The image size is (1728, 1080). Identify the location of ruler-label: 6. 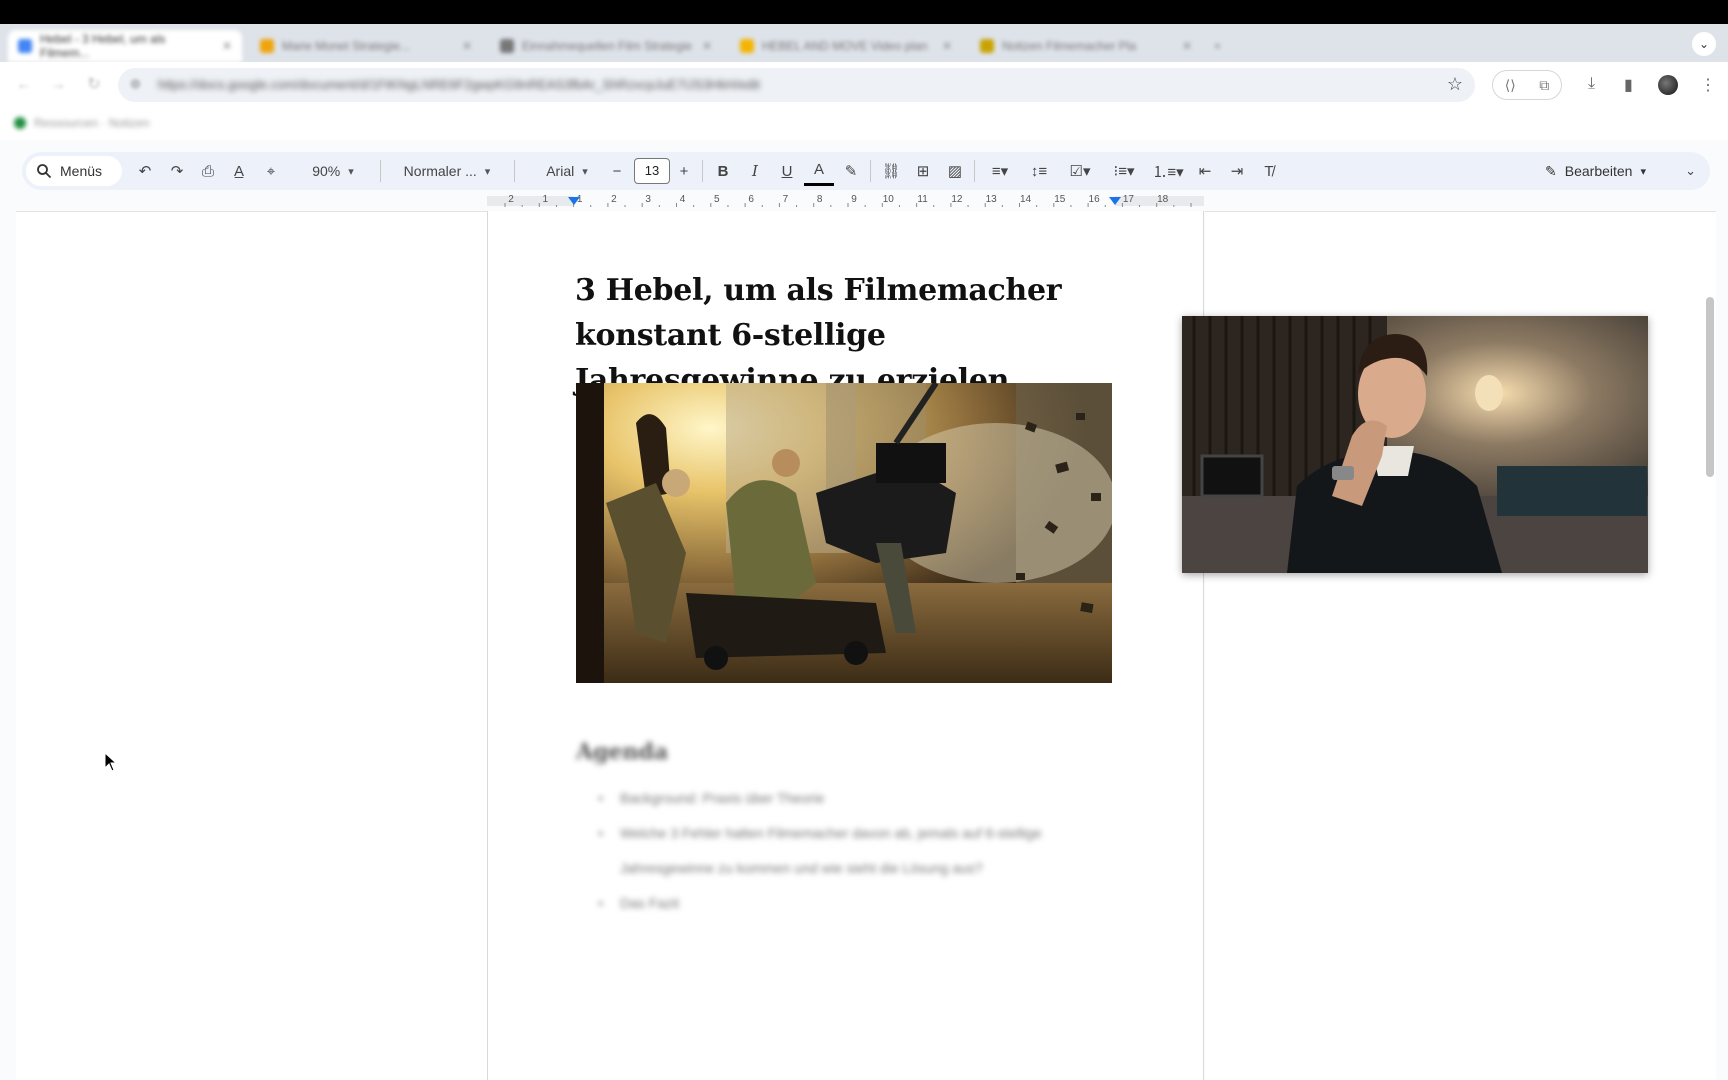
(751, 199).